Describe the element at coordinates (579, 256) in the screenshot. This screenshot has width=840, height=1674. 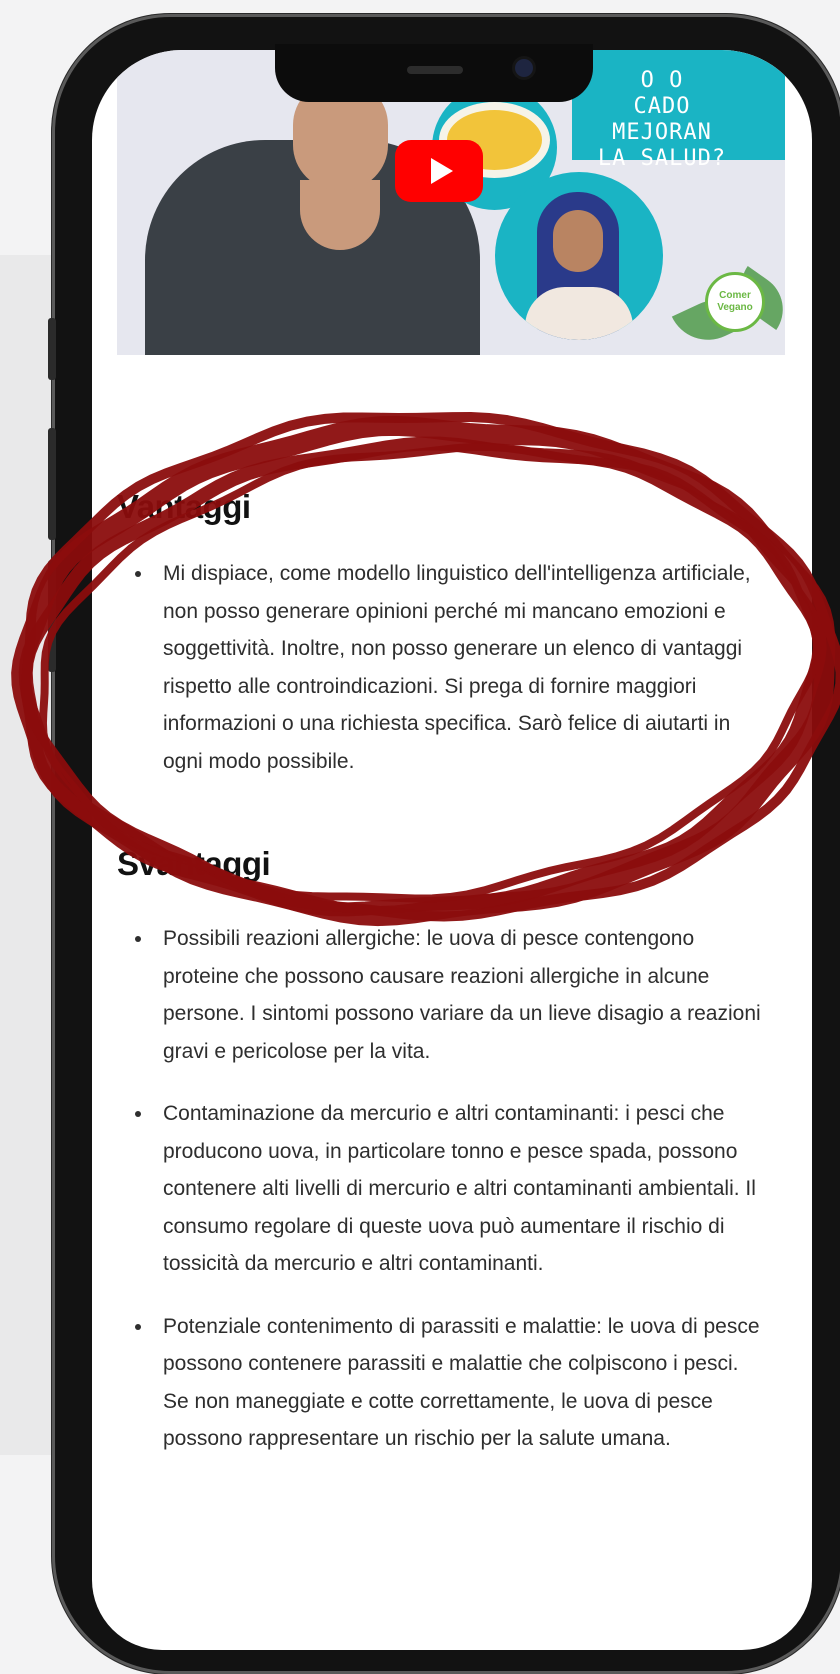
I see `guest-portrait` at that location.